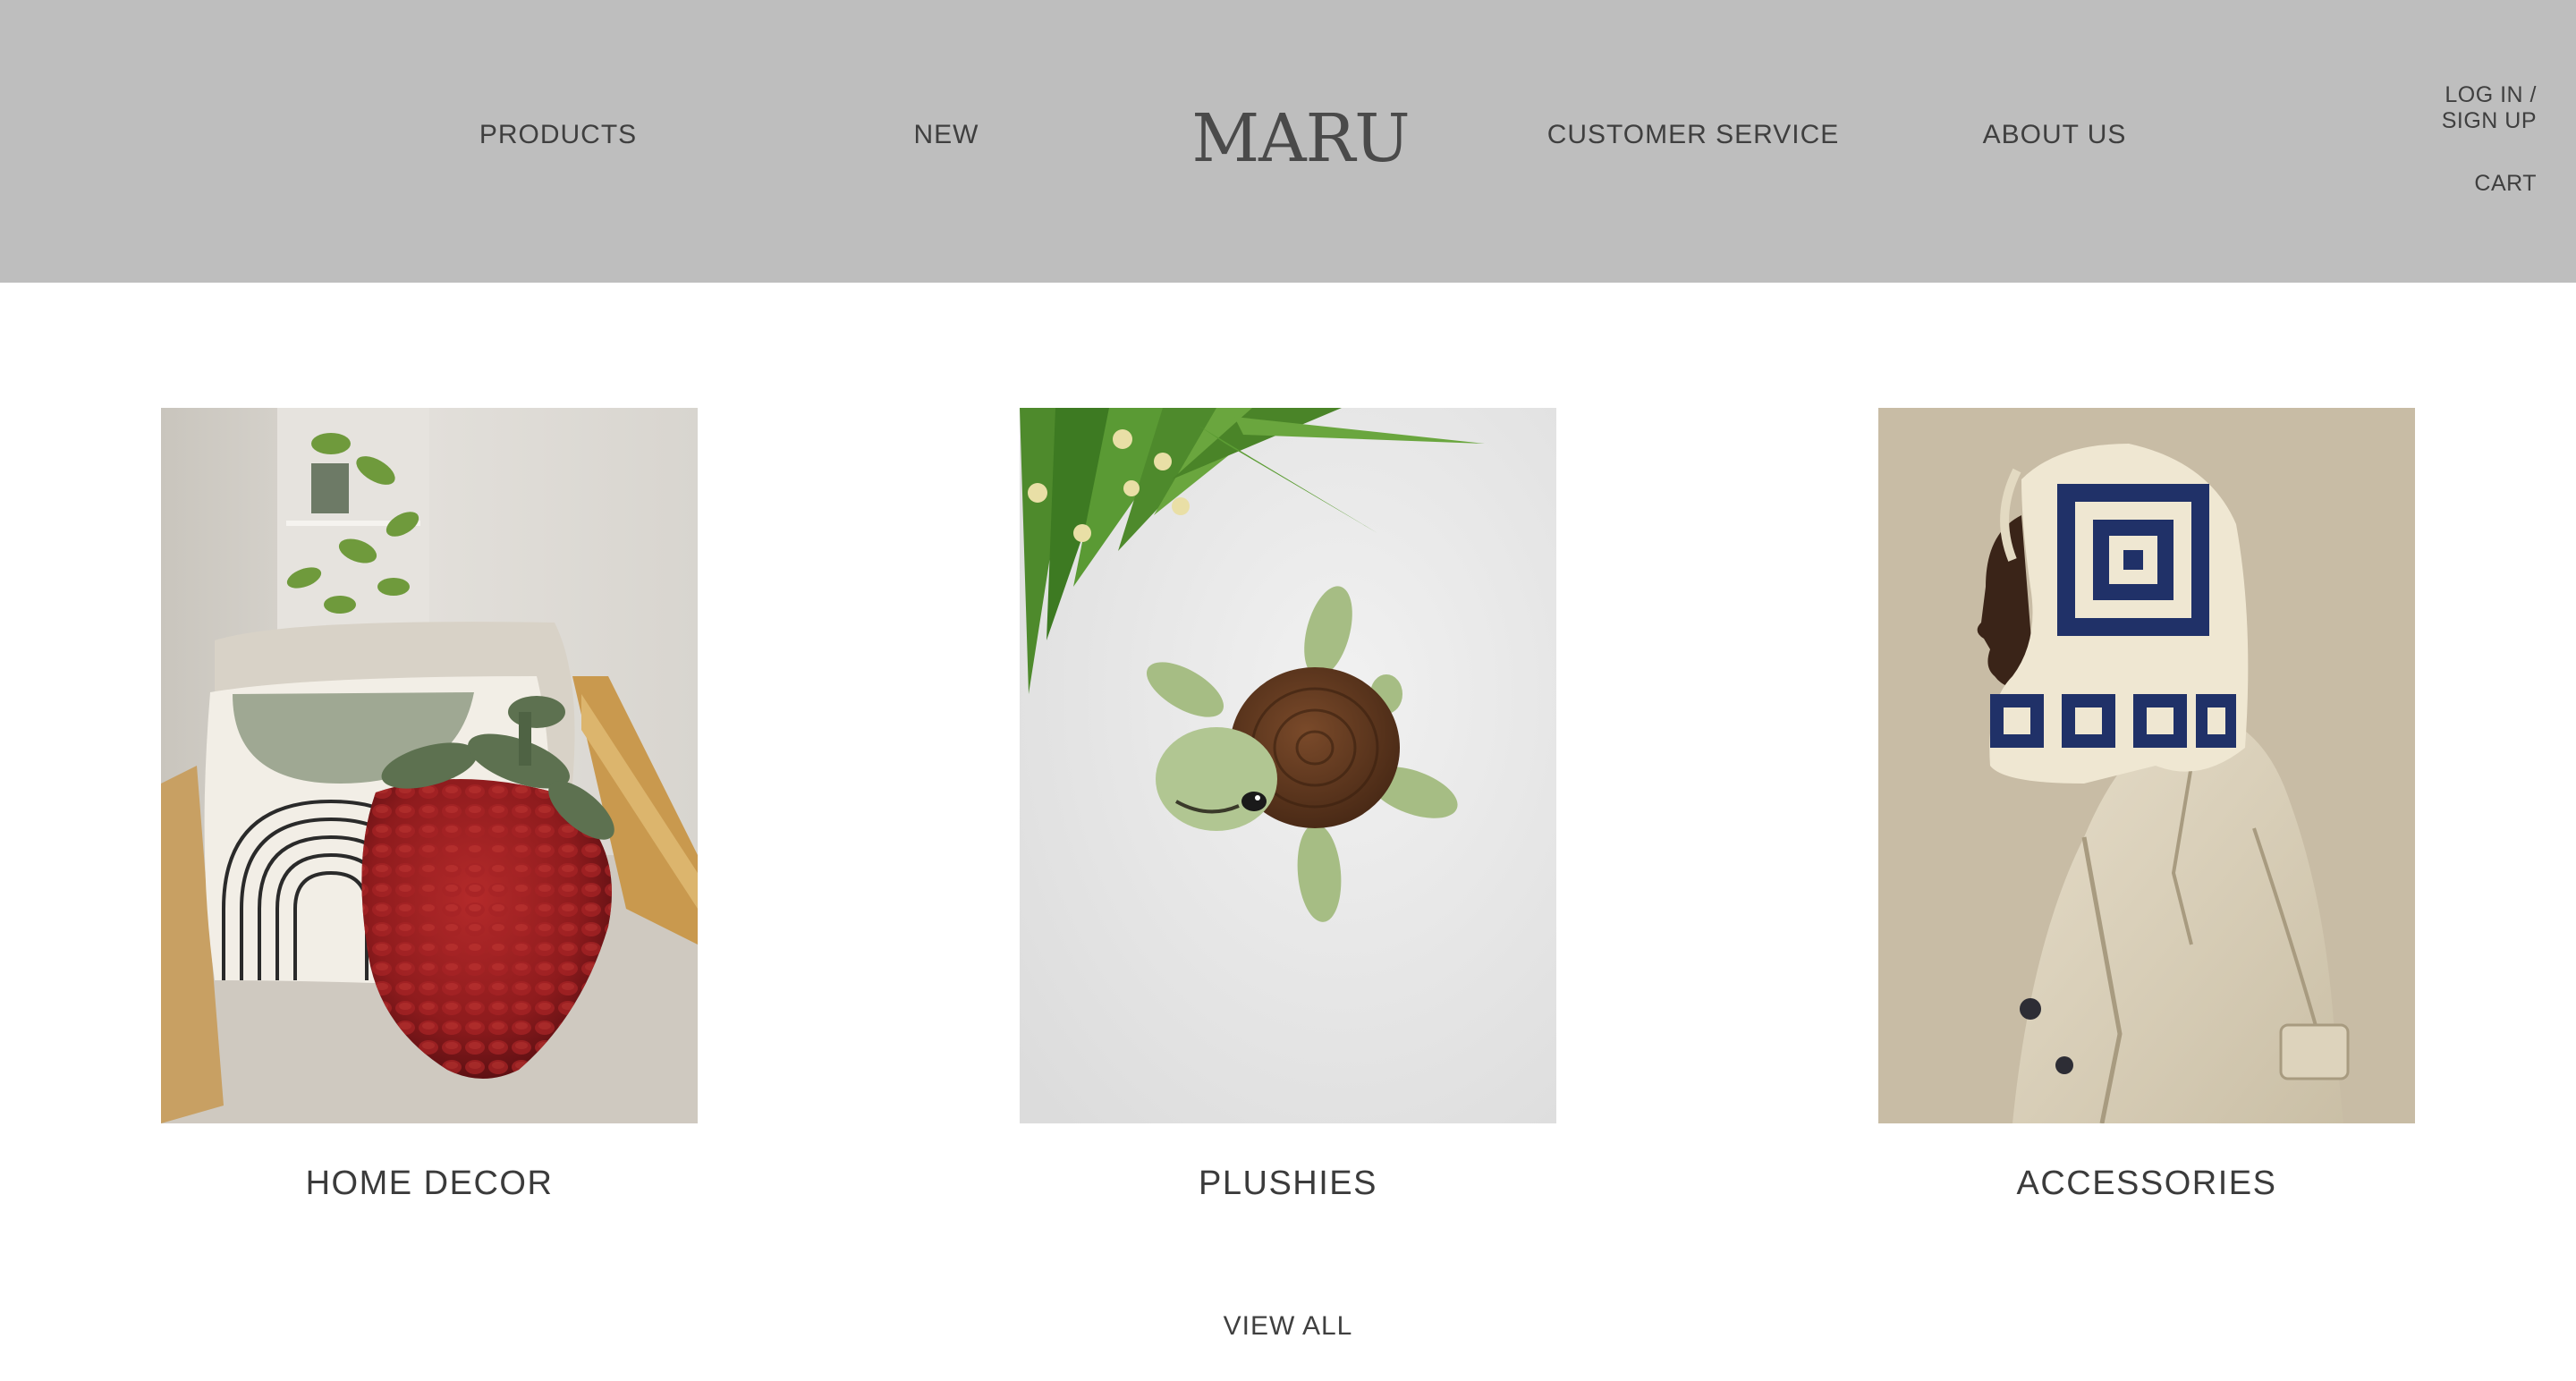 The width and height of the screenshot is (2576, 1381). I want to click on view-all-link: VIEW ALL, so click(1288, 1326).